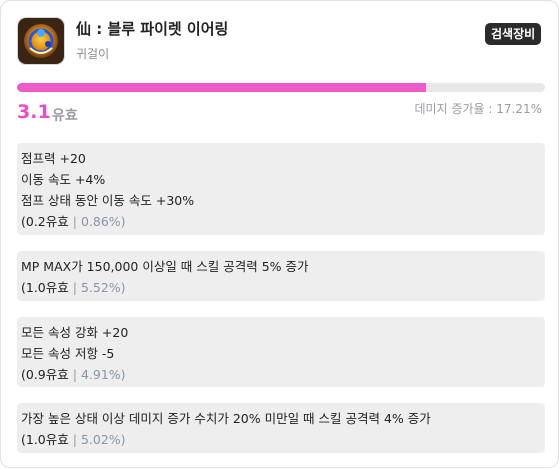 The width and height of the screenshot is (560, 469). What do you see at coordinates (283, 439) in the screenshot?
I see `option-summary: (1.0유효 | 5.02%)` at bounding box center [283, 439].